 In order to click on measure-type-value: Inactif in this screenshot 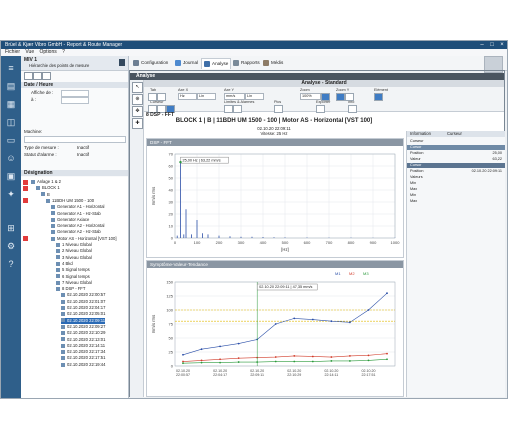, I will do `click(83, 148)`.